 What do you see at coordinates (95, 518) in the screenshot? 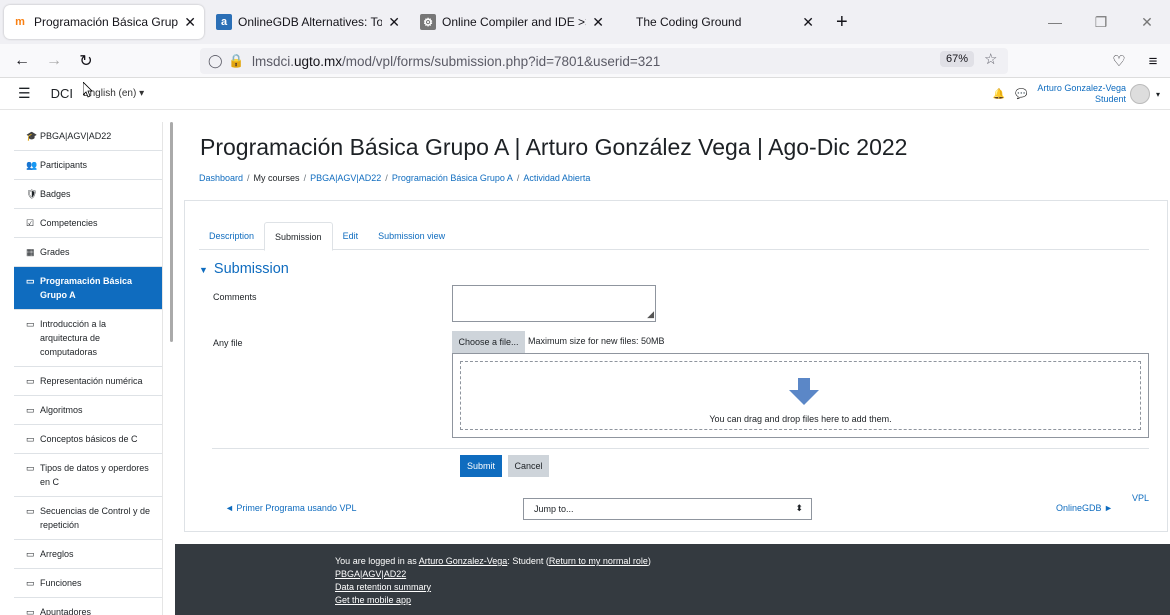
I see `sidebar-item-label: Secuencias de Control y de repetición` at bounding box center [95, 518].